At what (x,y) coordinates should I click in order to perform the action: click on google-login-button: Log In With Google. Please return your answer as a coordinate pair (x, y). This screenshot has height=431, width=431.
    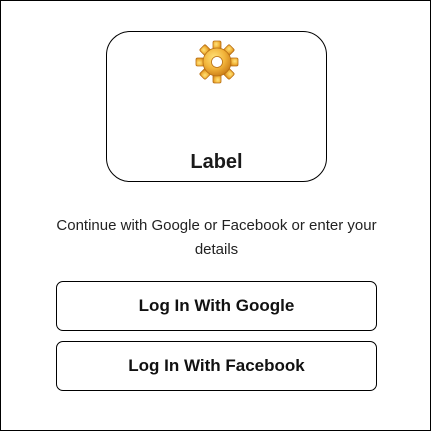
    Looking at the image, I should click on (216, 306).